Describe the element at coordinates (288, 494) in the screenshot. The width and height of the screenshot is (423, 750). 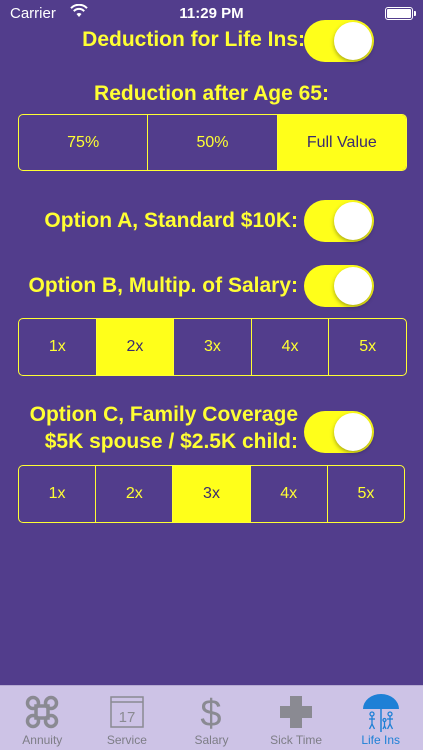
I see `option-c-4x: 4x` at that location.